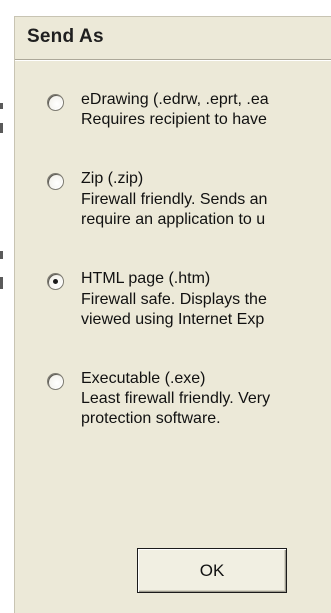 Image resolution: width=331 pixels, height=613 pixels. I want to click on radio-selected-dot, so click(55, 281).